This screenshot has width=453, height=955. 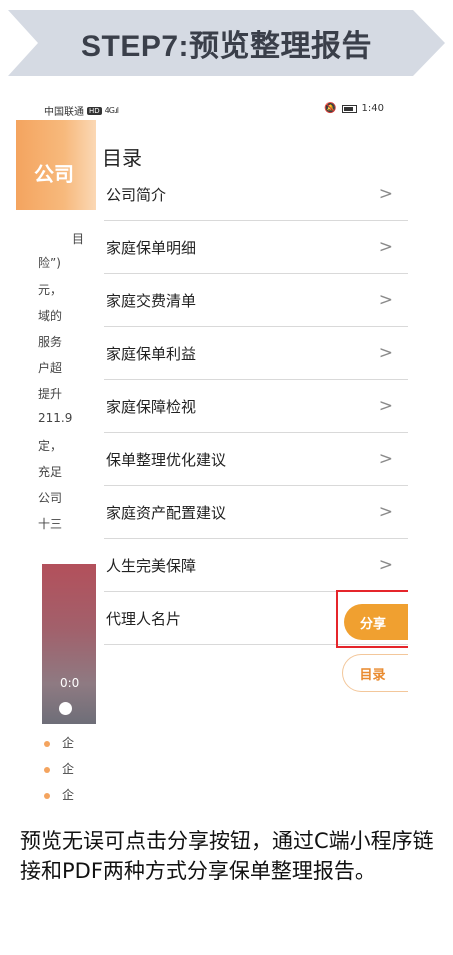 What do you see at coordinates (78, 239) in the screenshot?
I see `report-text-line: 目` at bounding box center [78, 239].